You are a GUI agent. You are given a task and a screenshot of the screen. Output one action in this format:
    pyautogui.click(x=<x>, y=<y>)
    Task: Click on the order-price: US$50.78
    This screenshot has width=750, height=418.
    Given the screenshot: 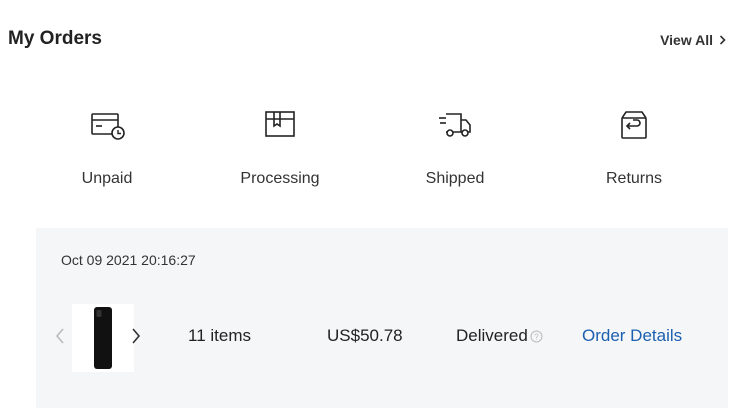 What is the action you would take?
    pyautogui.click(x=365, y=335)
    